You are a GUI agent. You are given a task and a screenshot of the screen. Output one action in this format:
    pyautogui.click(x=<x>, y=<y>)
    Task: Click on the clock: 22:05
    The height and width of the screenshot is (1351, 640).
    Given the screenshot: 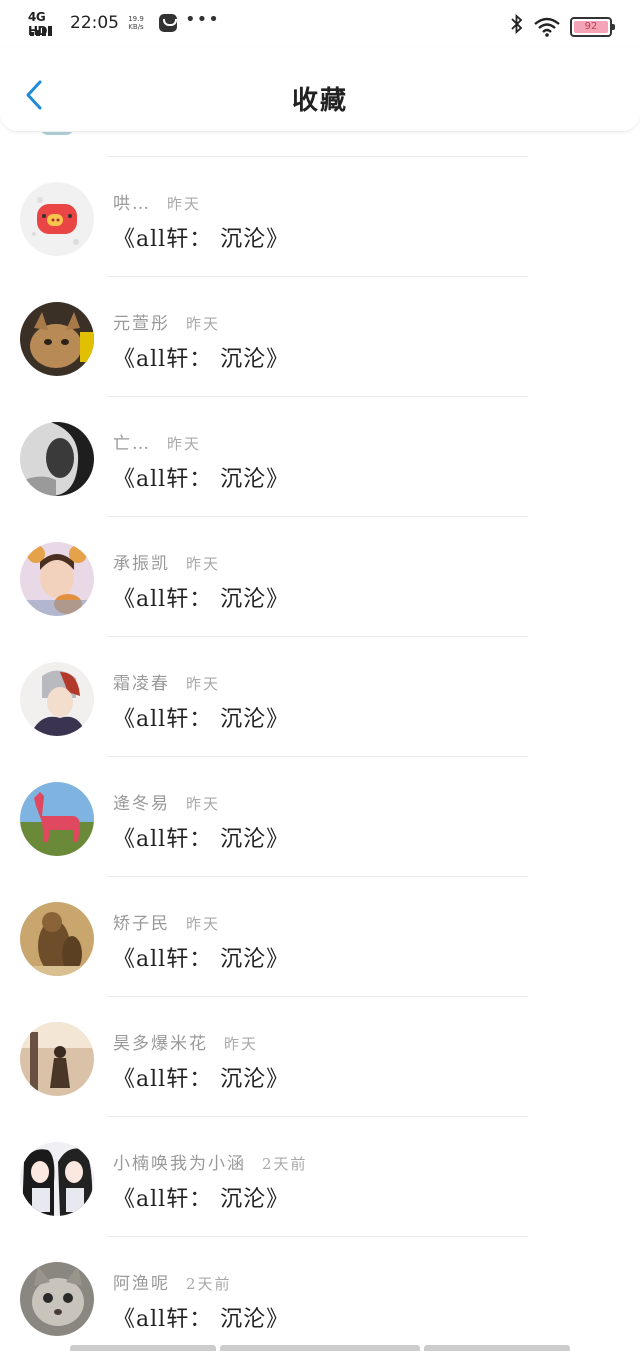 What is the action you would take?
    pyautogui.click(x=94, y=23)
    